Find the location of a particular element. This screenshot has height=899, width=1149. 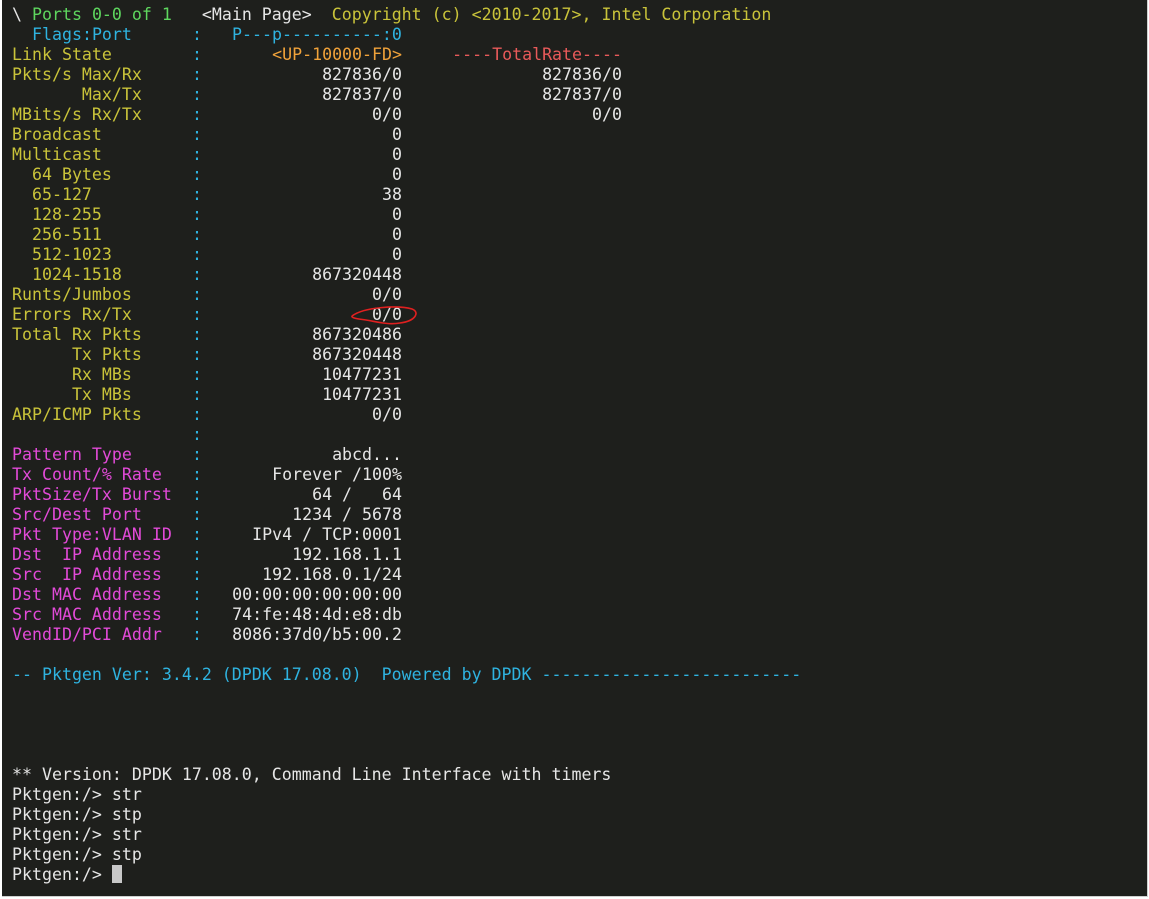

config-label: Pkt Type:VLAN ID is located at coordinates (92, 534).